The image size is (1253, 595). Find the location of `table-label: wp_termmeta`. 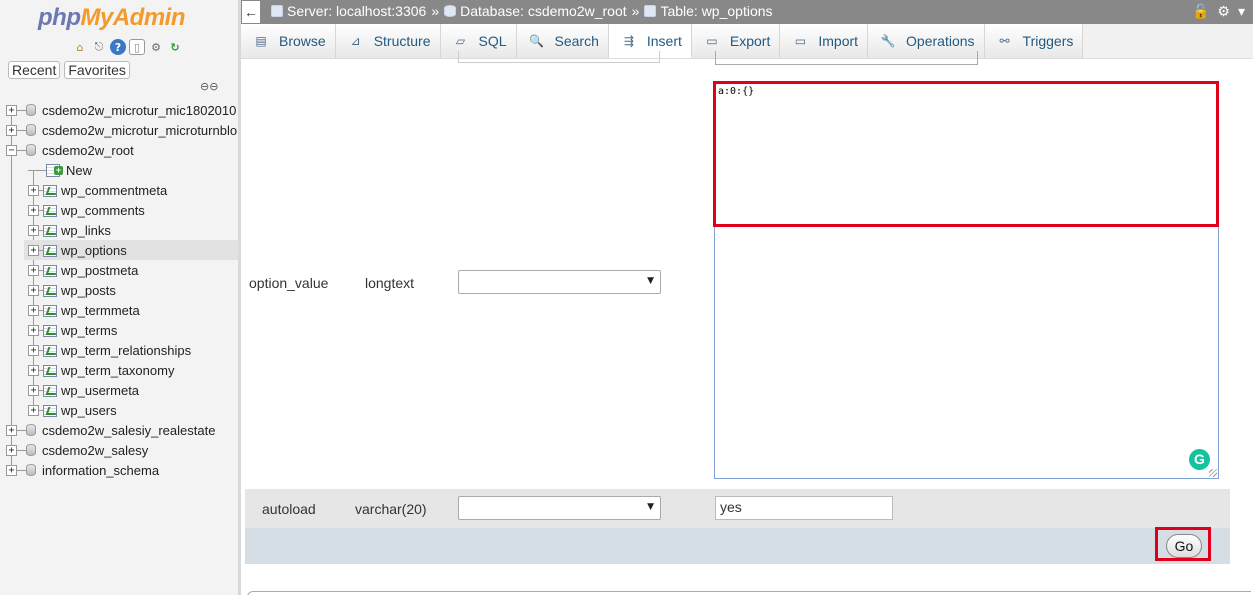

table-label: wp_termmeta is located at coordinates (100, 310).